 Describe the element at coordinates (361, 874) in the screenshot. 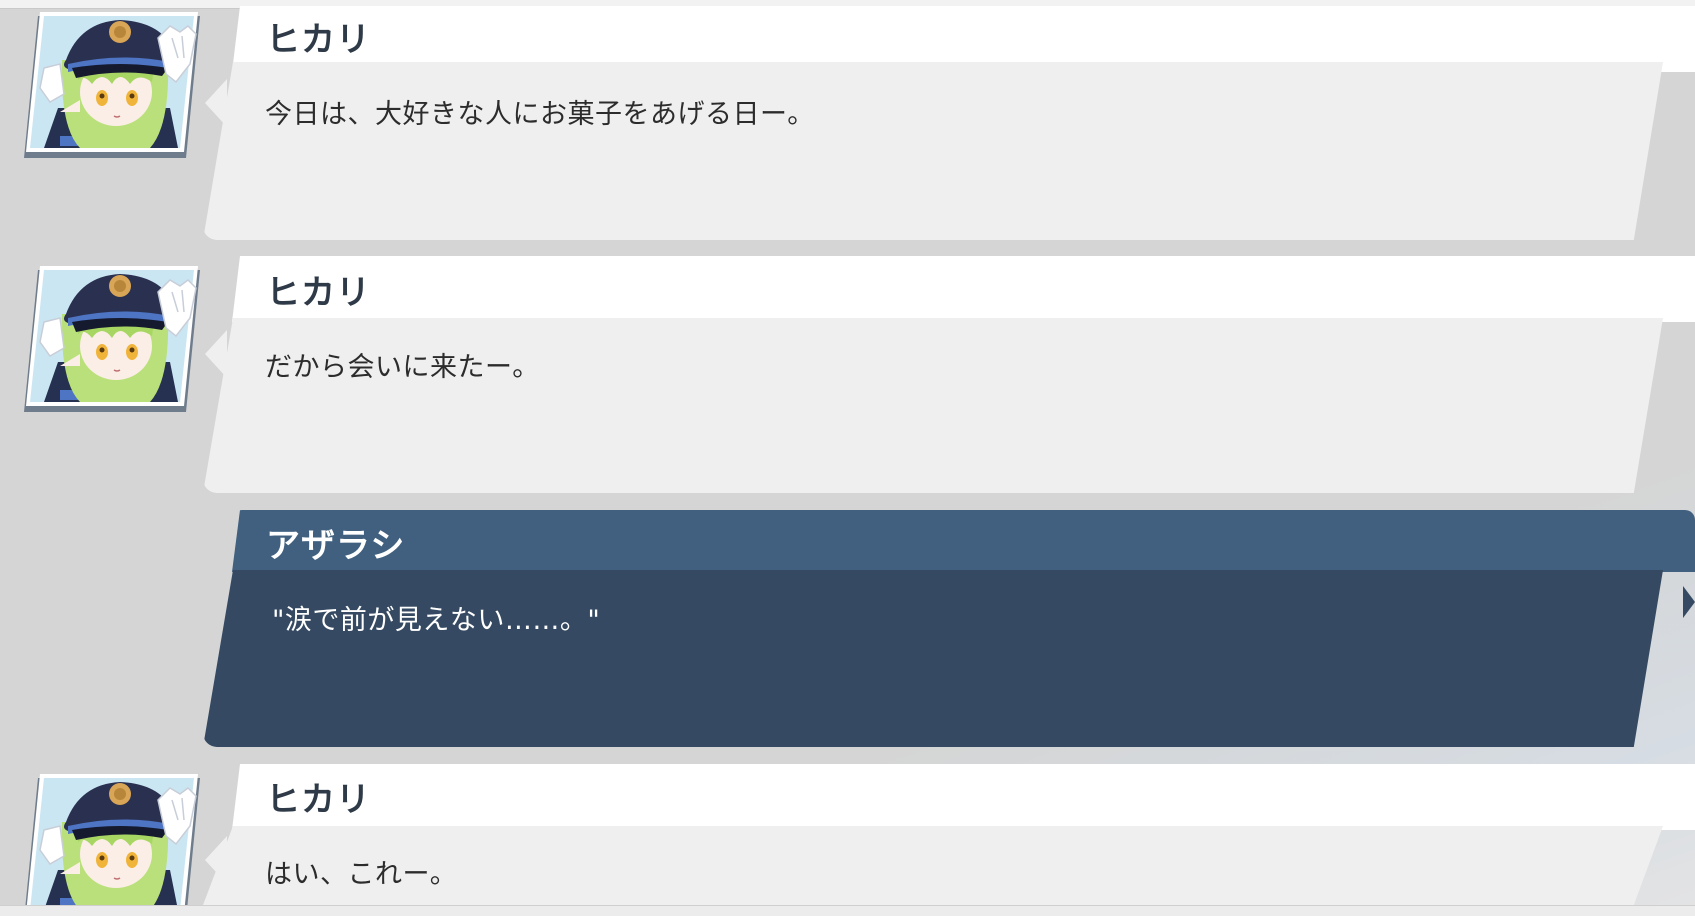

I see `message-text: はい、これー。` at that location.